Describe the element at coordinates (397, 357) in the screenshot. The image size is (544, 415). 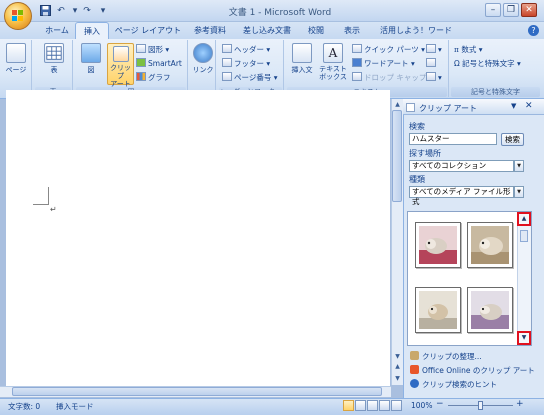
I see `scroll-down-arrow: ▼` at that location.